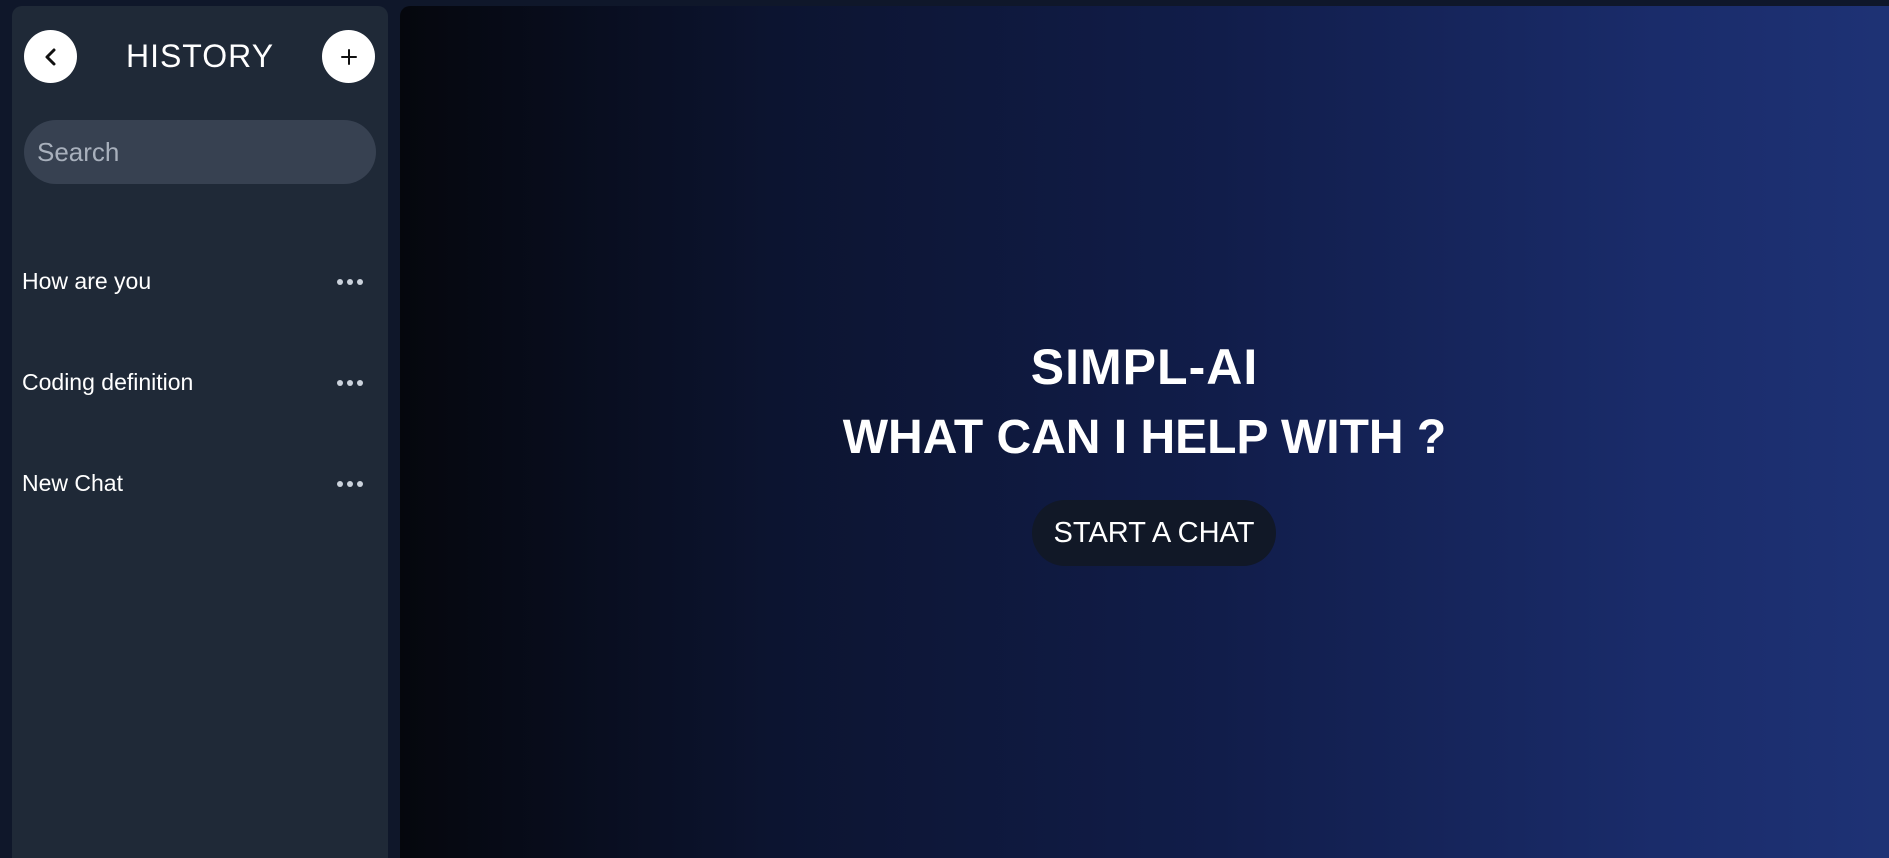 The width and height of the screenshot is (1889, 858). I want to click on brand-title: SIMPL-AI, so click(1144, 367).